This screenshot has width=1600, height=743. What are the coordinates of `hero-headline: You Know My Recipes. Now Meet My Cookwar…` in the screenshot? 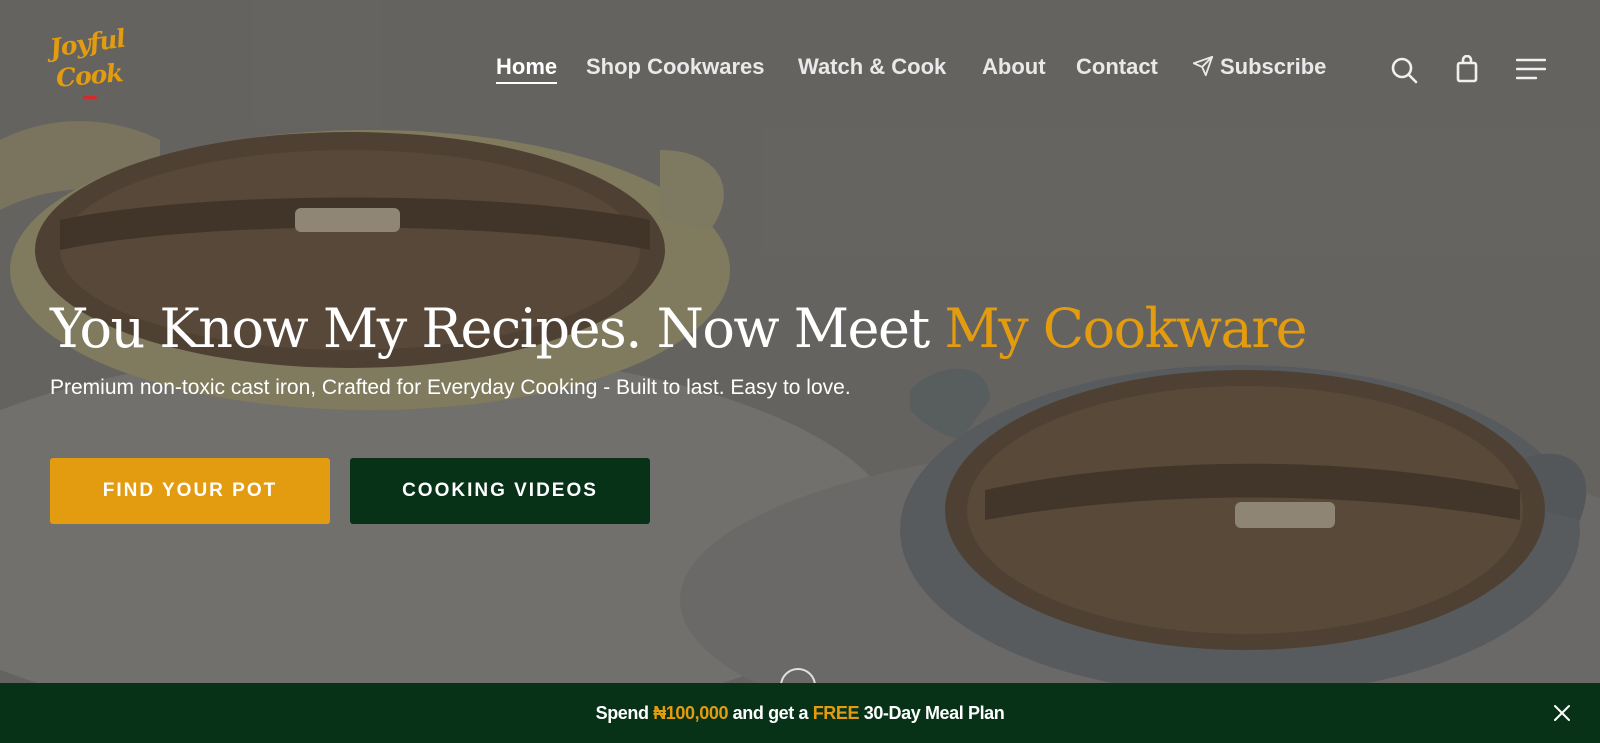 It's located at (679, 329).